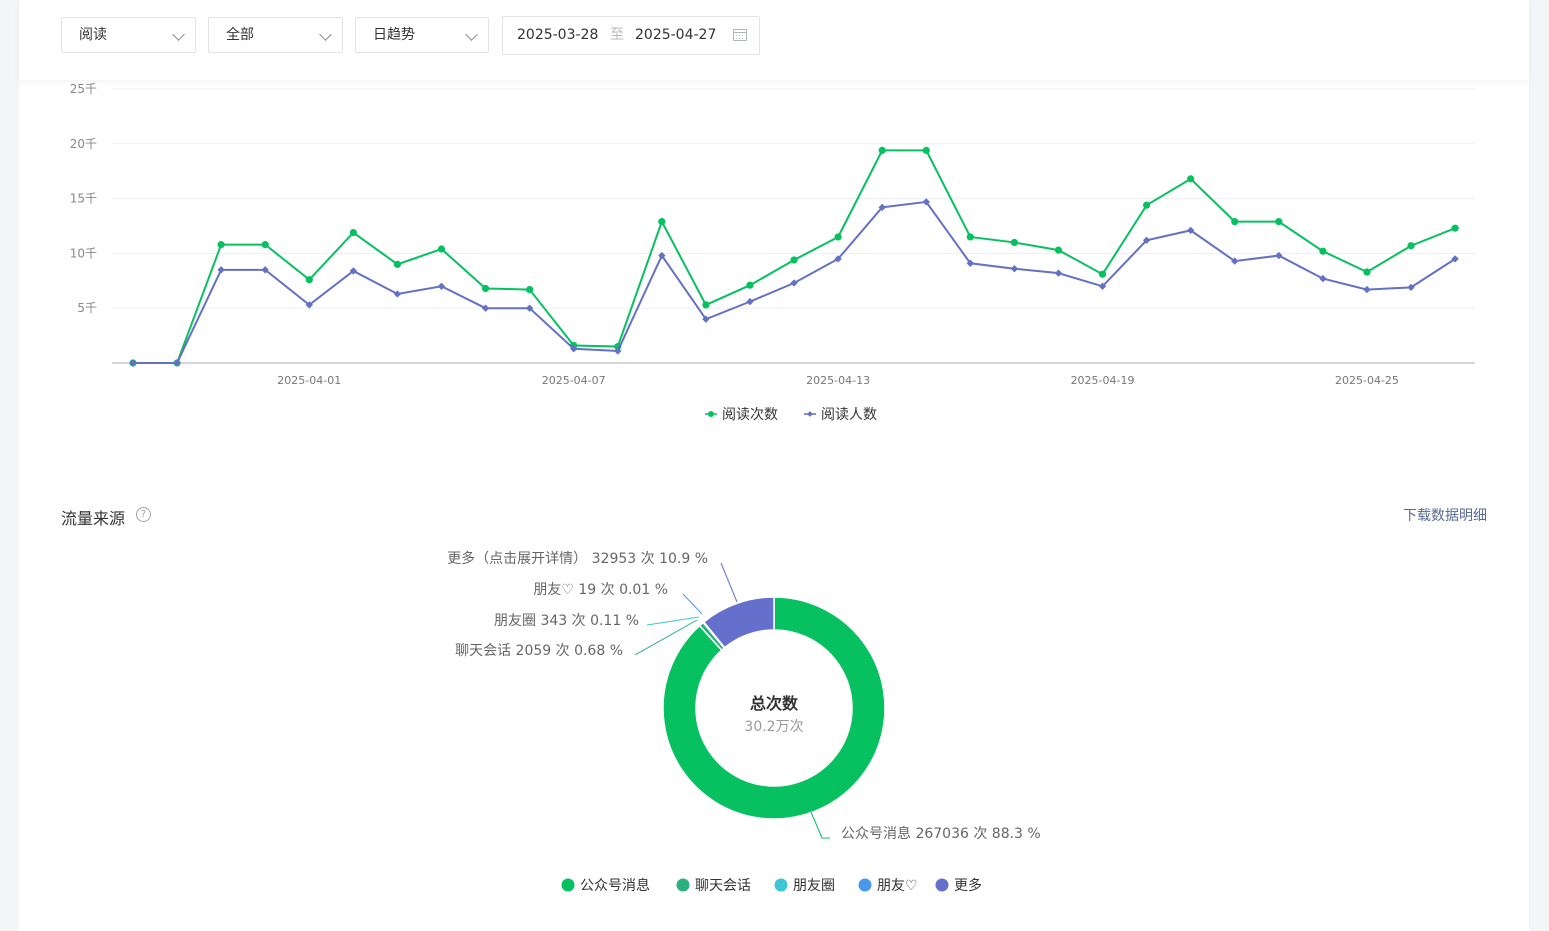 The width and height of the screenshot is (1549, 931). What do you see at coordinates (143, 514) in the screenshot?
I see `help-icon: ?` at bounding box center [143, 514].